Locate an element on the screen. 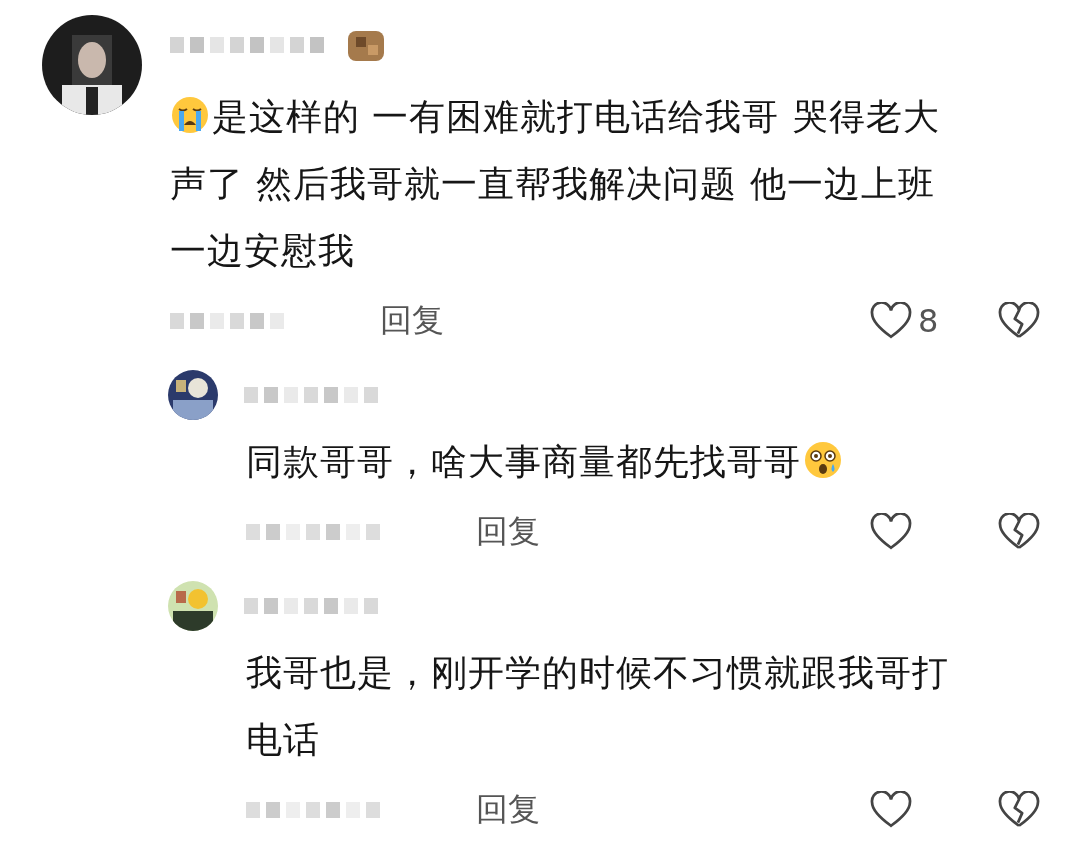 This screenshot has width=1080, height=843. like-count: 8 is located at coordinates (929, 321).